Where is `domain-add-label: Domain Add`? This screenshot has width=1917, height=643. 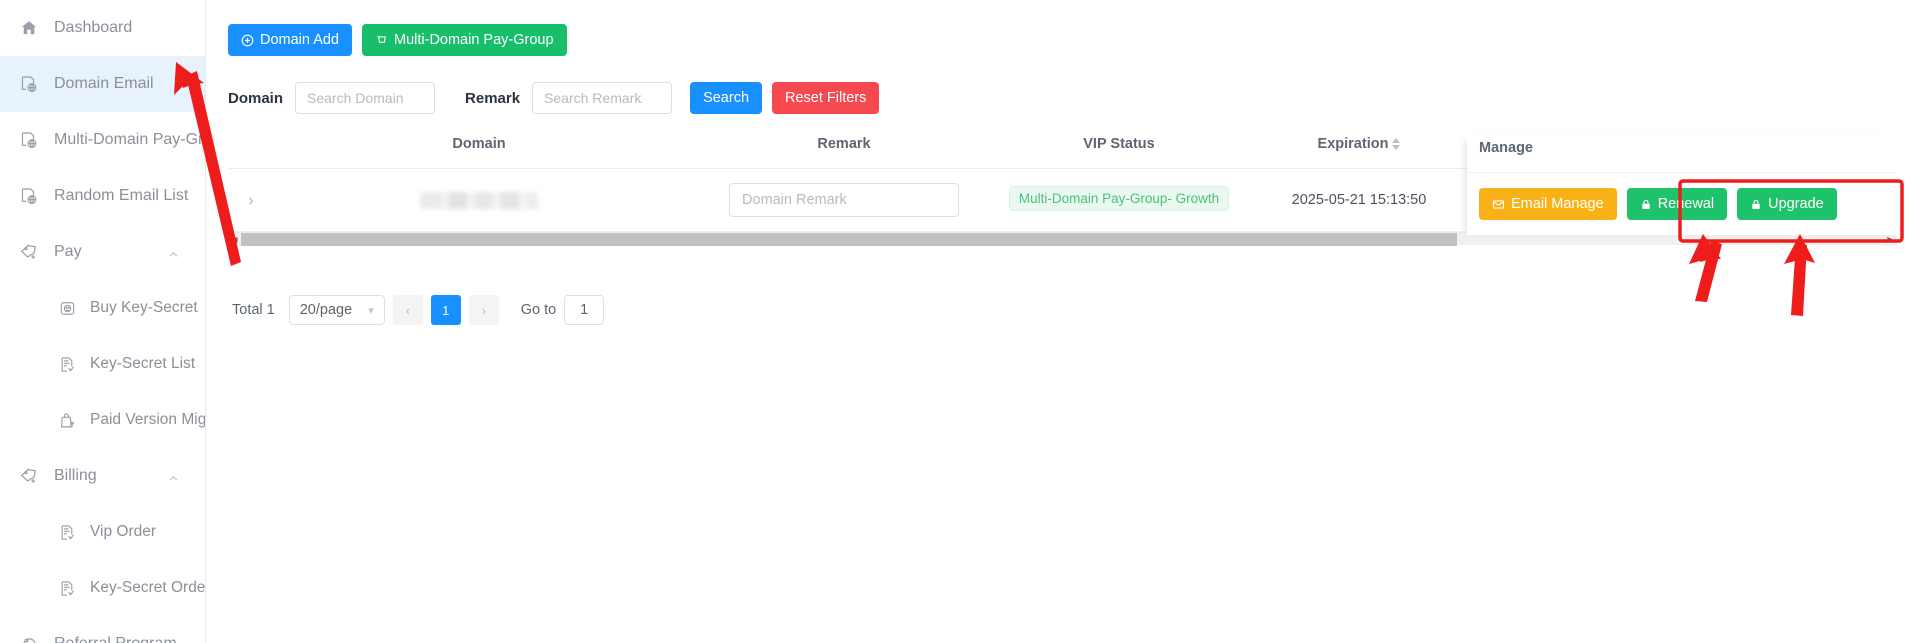 domain-add-label: Domain Add is located at coordinates (299, 39).